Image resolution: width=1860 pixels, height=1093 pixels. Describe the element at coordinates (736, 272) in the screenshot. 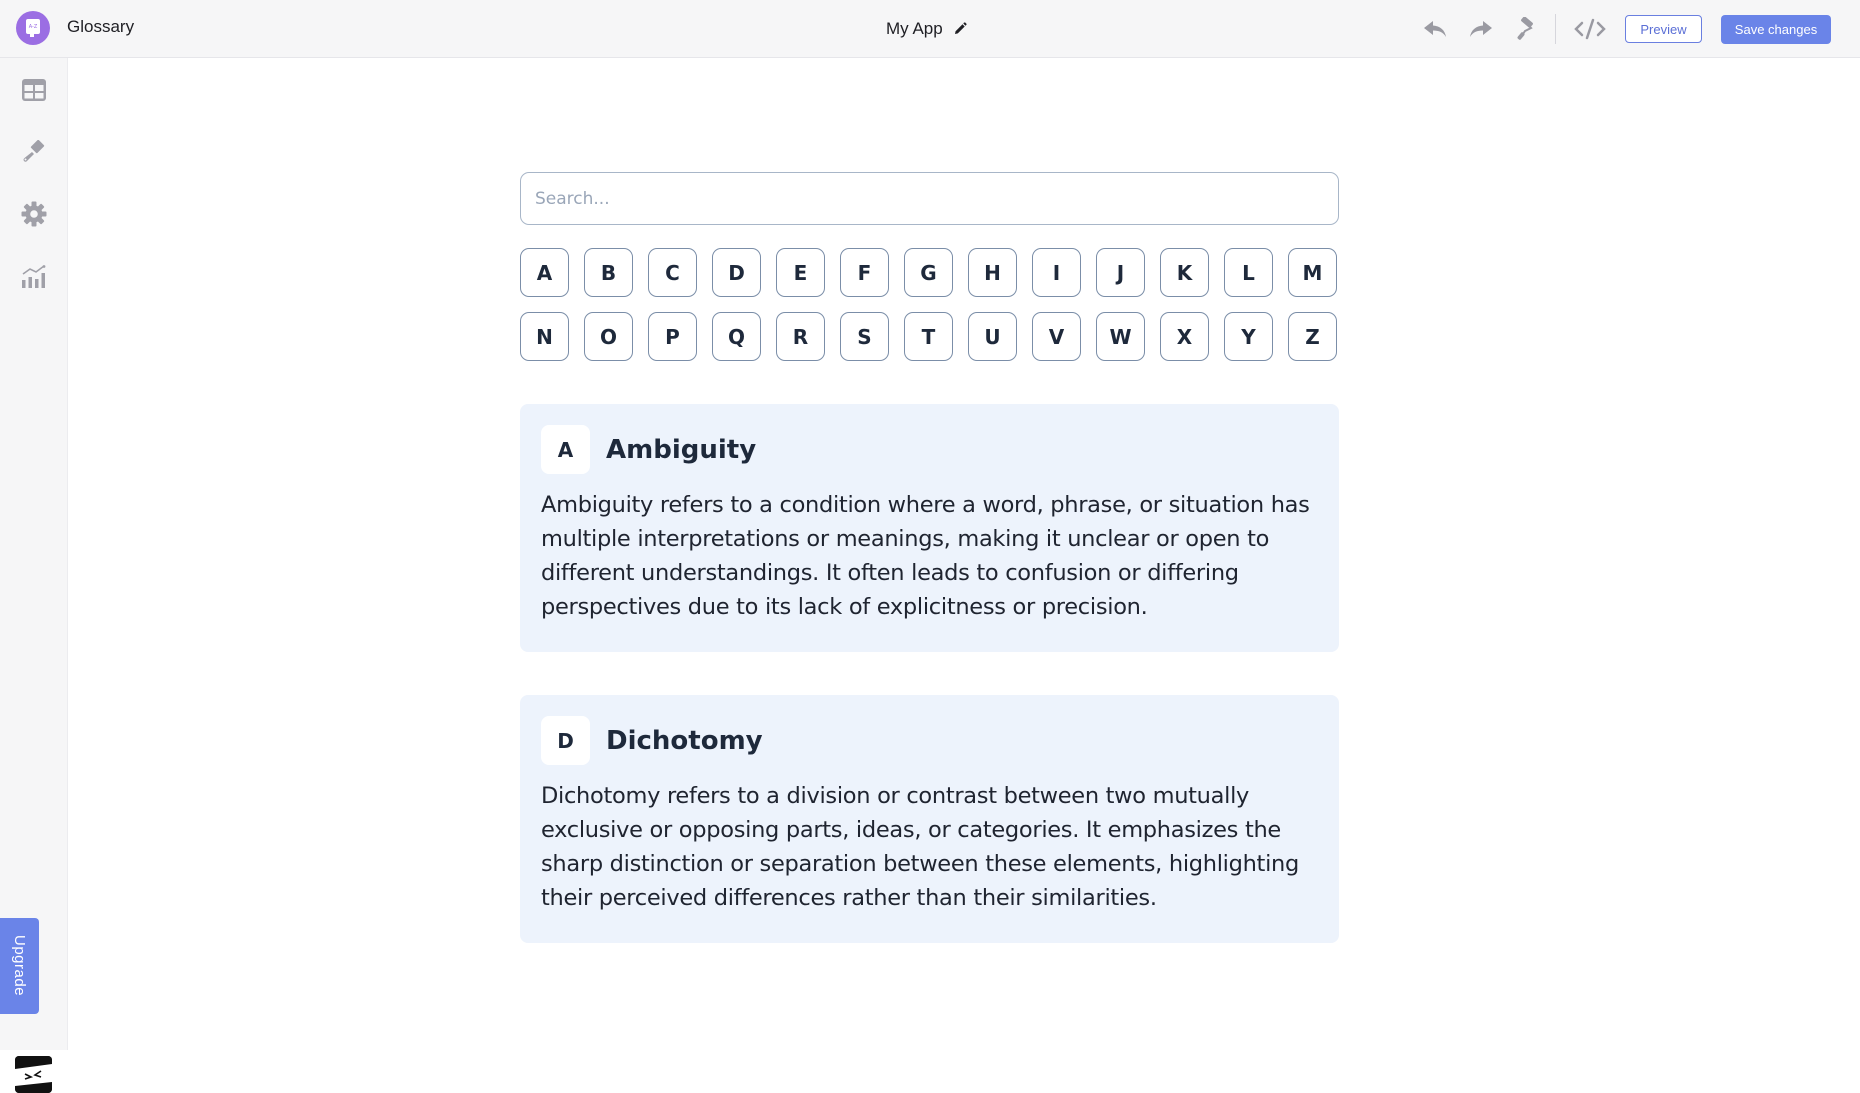

I see `letter-filter-d: D` at that location.